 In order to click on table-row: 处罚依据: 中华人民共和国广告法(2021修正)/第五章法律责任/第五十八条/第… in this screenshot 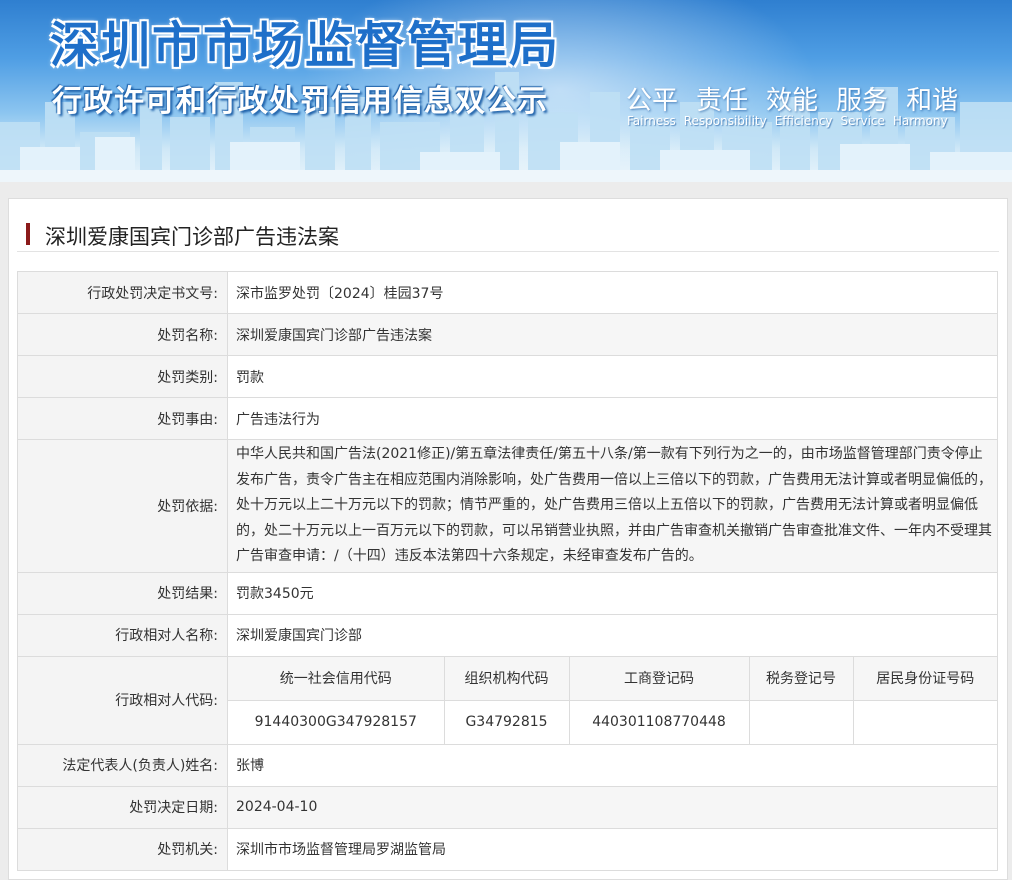, I will do `click(507, 506)`.